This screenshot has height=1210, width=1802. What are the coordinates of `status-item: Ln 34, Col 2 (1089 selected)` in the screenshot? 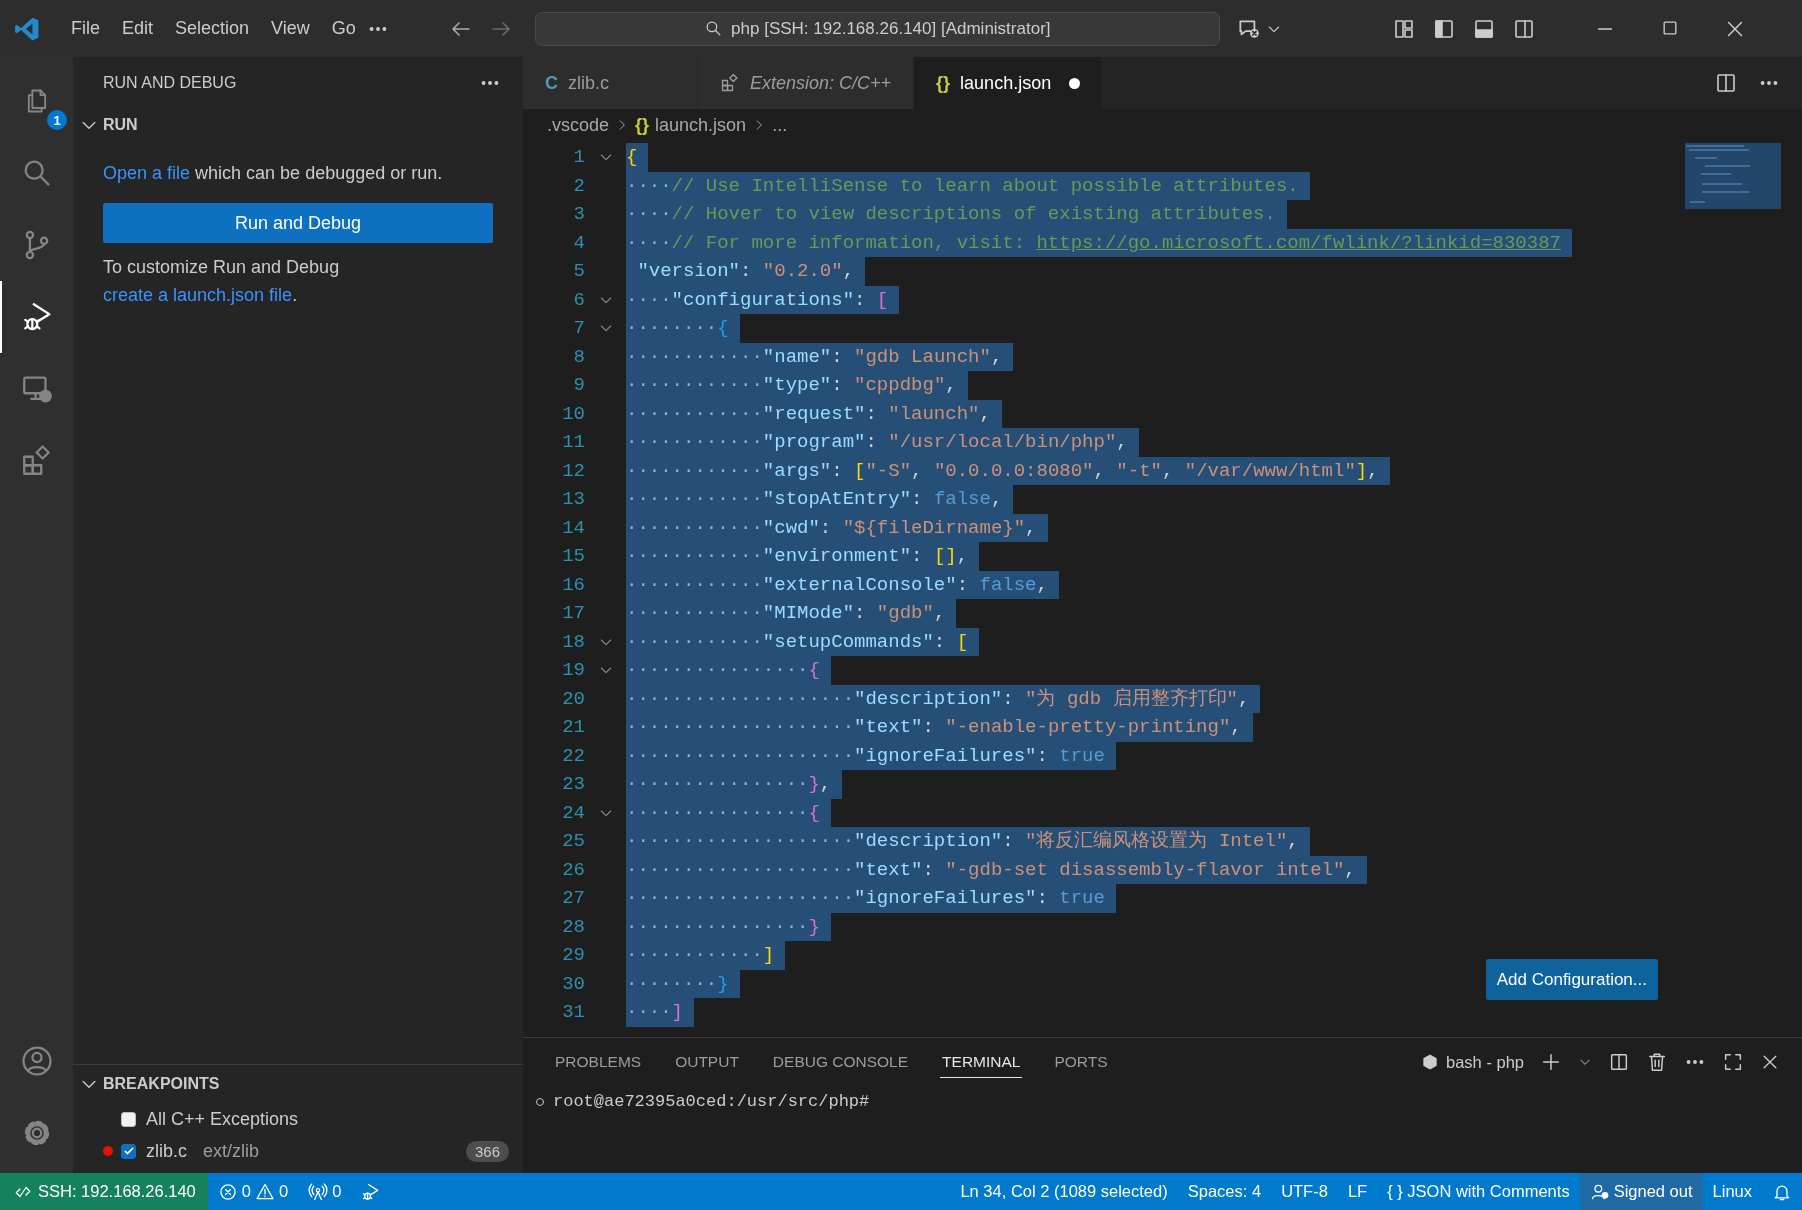 It's located at (1064, 1191).